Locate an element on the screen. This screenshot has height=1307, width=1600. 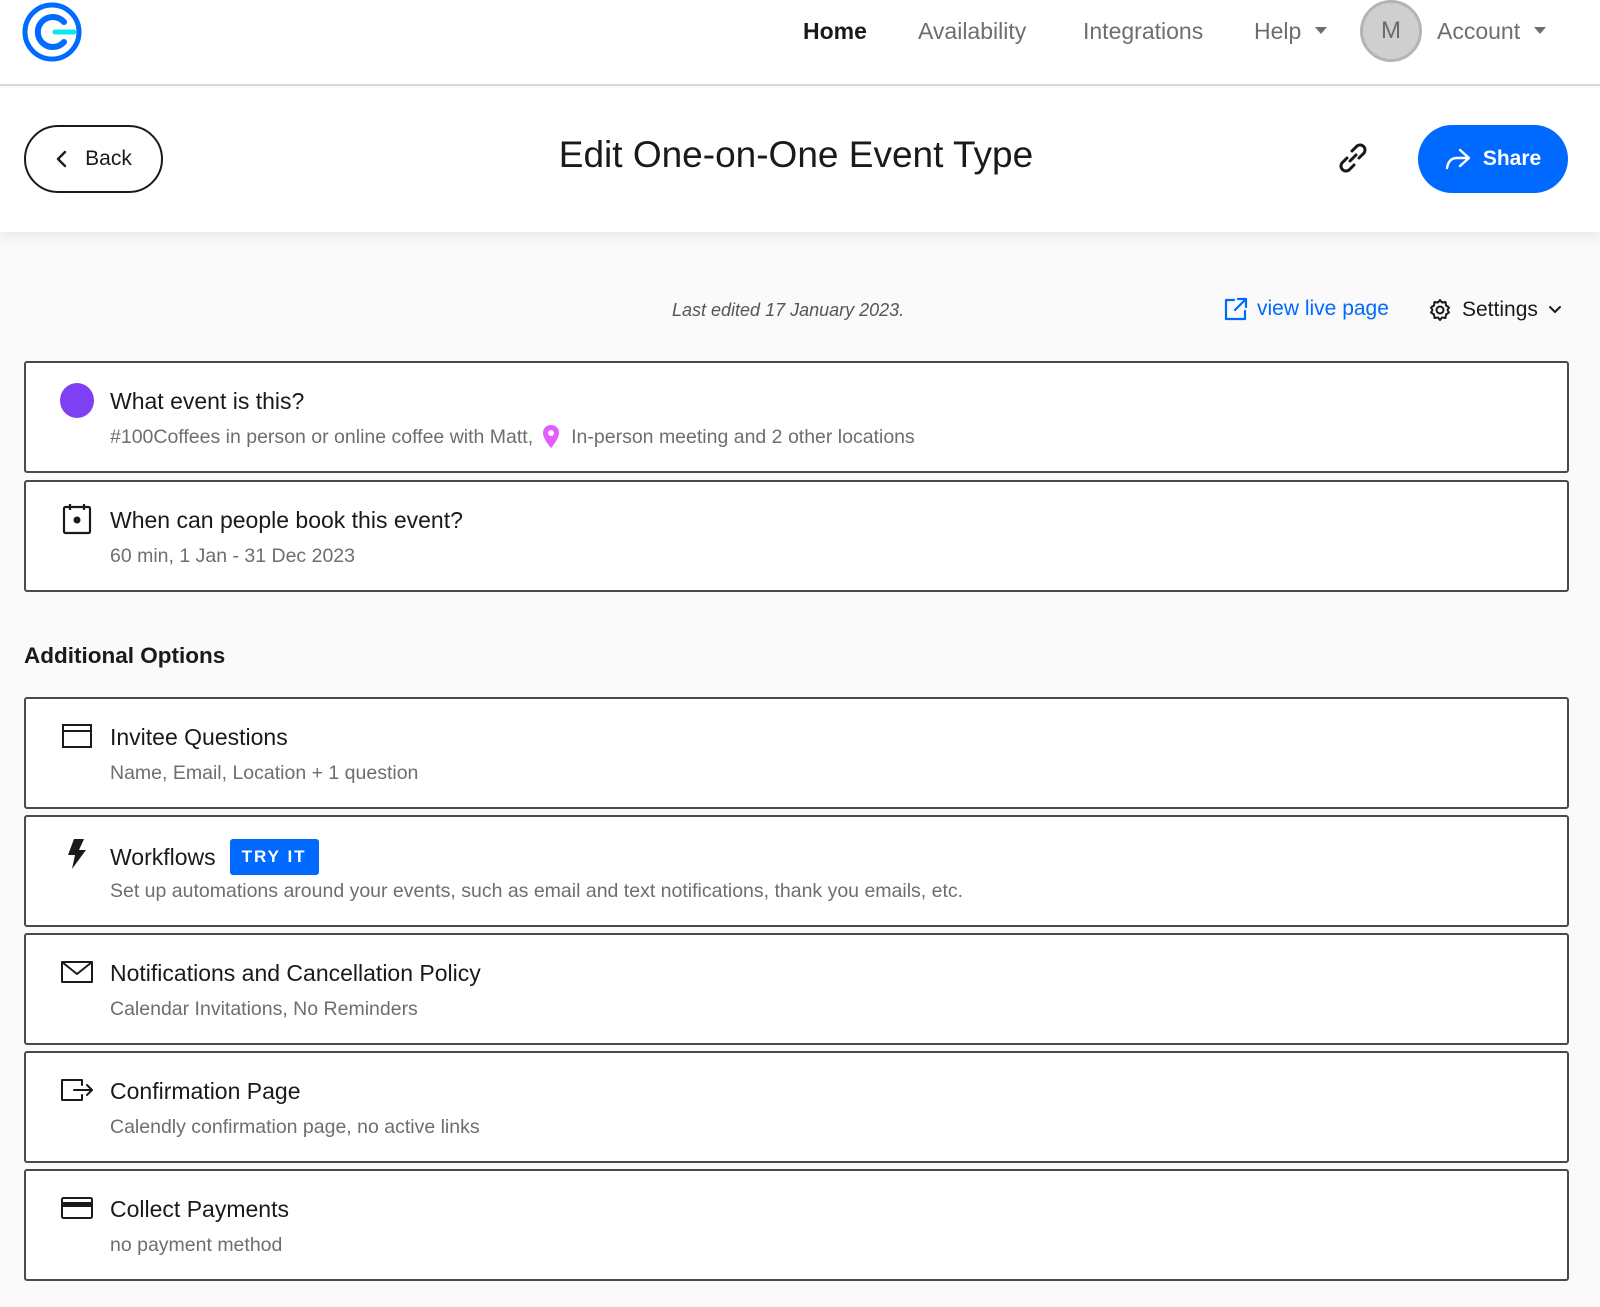
credit-card-icon is located at coordinates (77, 1208).